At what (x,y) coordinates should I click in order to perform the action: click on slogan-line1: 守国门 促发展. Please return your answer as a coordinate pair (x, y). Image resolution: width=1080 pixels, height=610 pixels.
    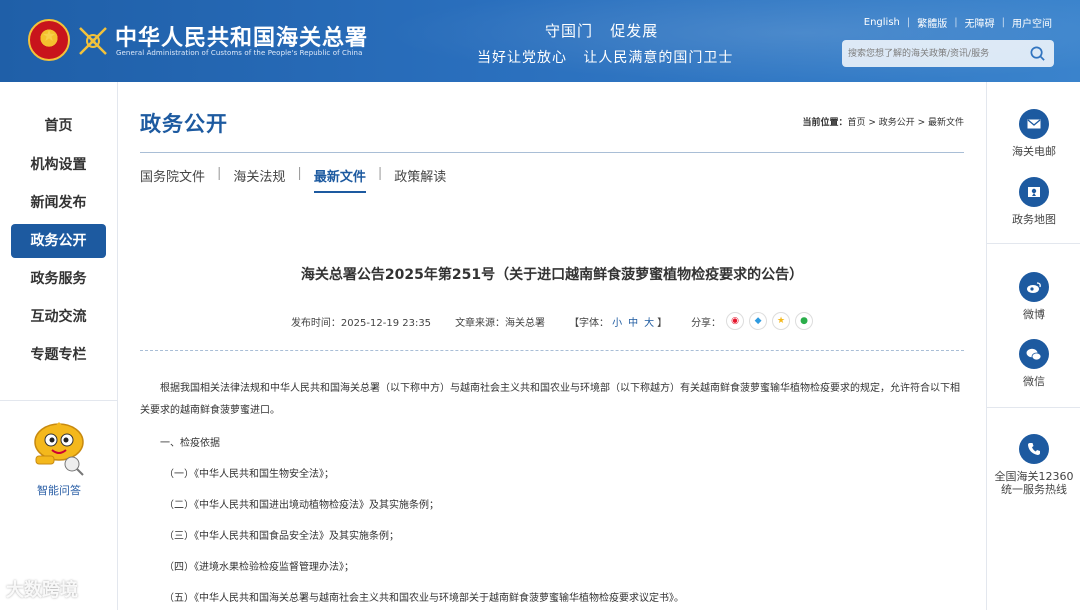
    Looking at the image, I should click on (602, 31).